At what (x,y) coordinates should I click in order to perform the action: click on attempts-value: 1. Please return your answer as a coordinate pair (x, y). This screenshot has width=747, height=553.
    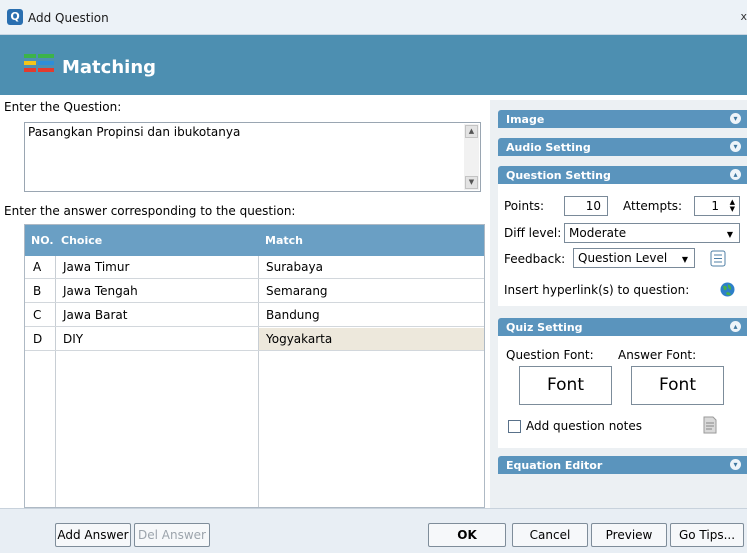
    Looking at the image, I should click on (715, 206).